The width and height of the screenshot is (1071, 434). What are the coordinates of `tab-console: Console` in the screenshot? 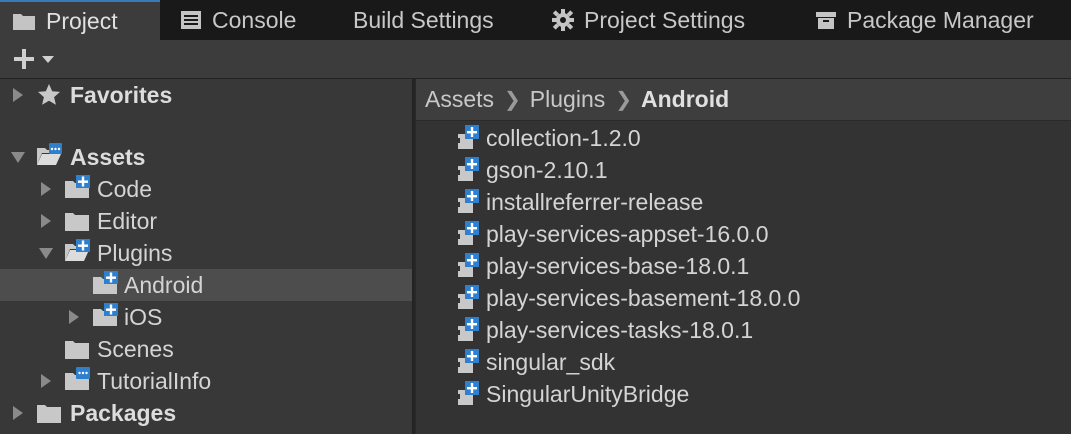 It's located at (238, 20).